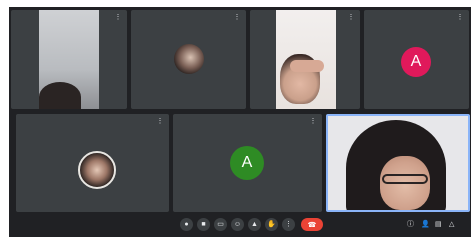 Image resolution: width=472 pixels, height=244 pixels. I want to click on info-icon: ⓘ, so click(410, 225).